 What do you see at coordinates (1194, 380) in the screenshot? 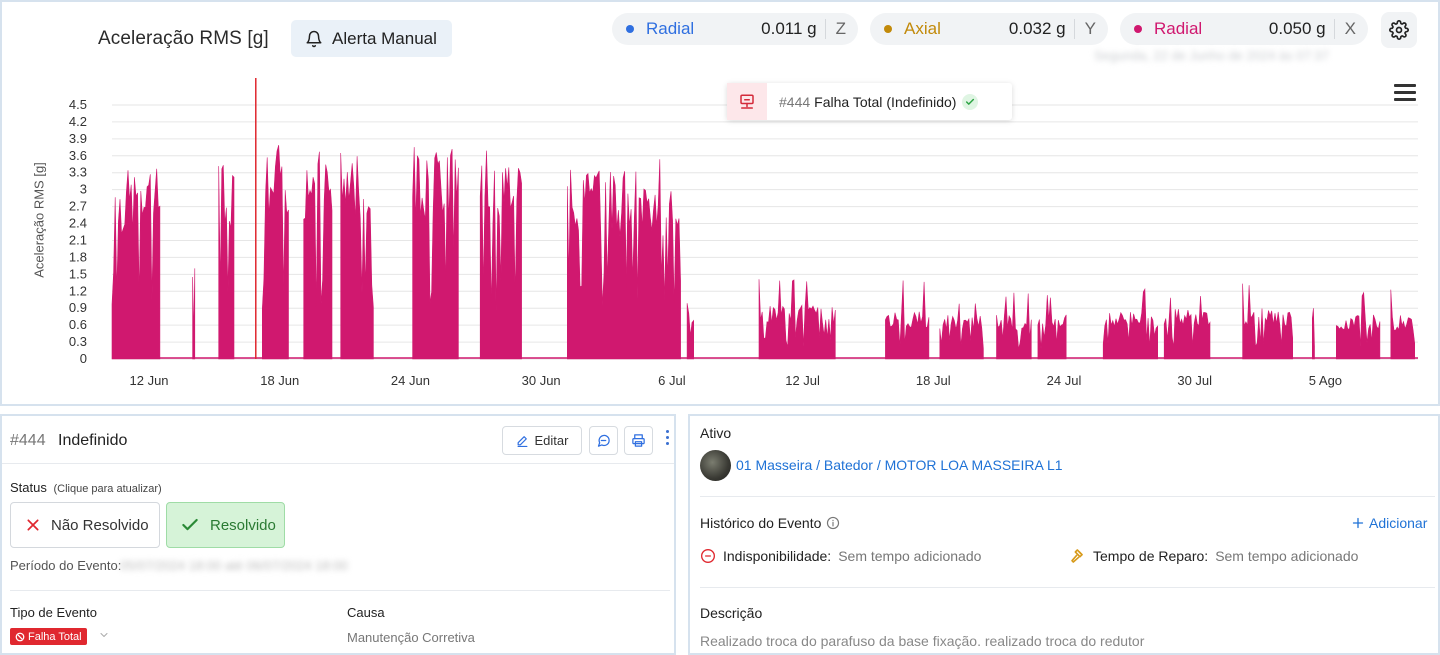
I see `x-tick-label: 30 Jul` at bounding box center [1194, 380].